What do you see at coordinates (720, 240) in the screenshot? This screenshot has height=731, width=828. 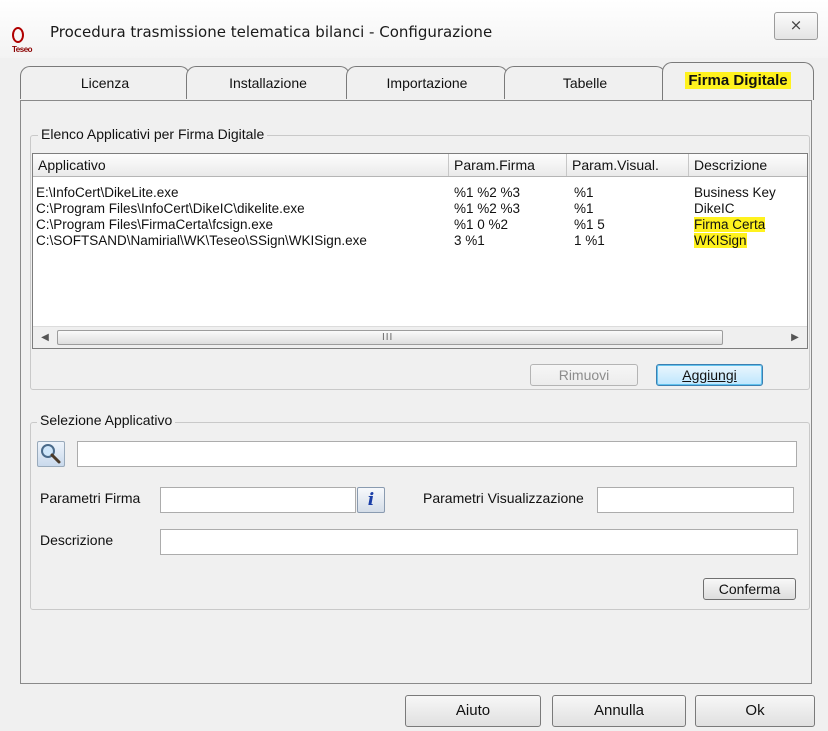 I see `cell-descrizione: WKISign` at bounding box center [720, 240].